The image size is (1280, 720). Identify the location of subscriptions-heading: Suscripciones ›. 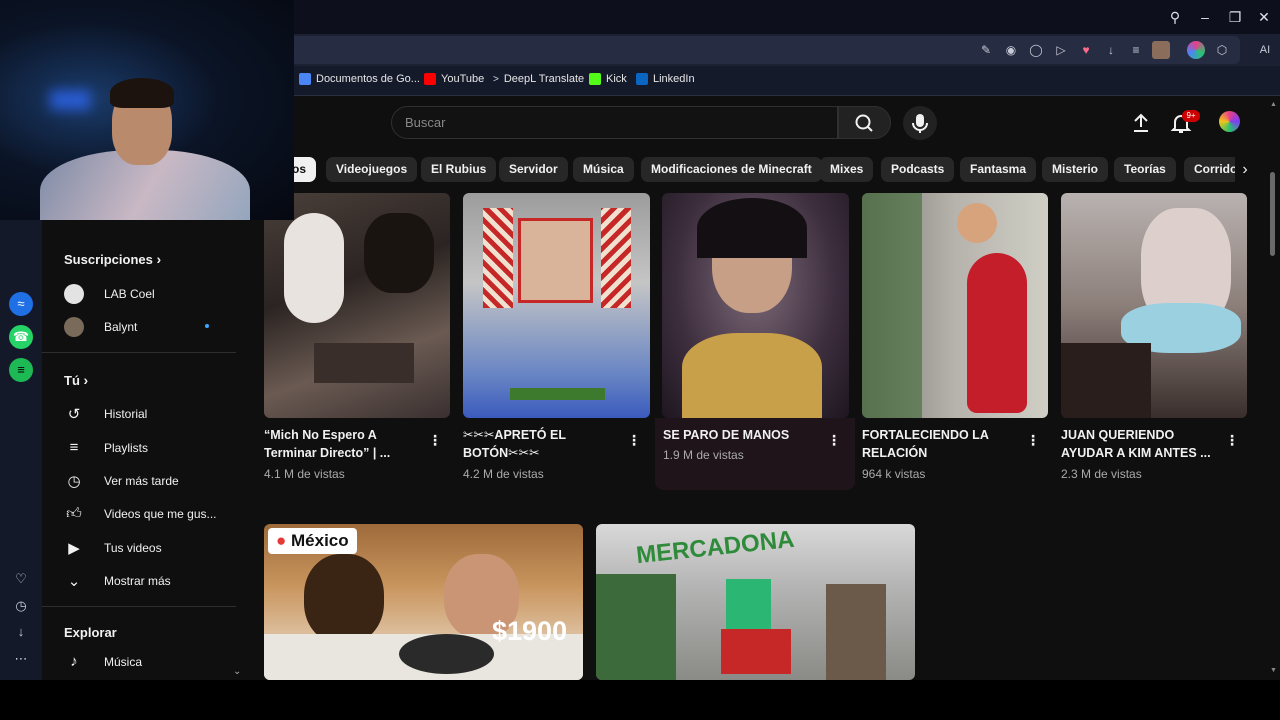
(112, 259).